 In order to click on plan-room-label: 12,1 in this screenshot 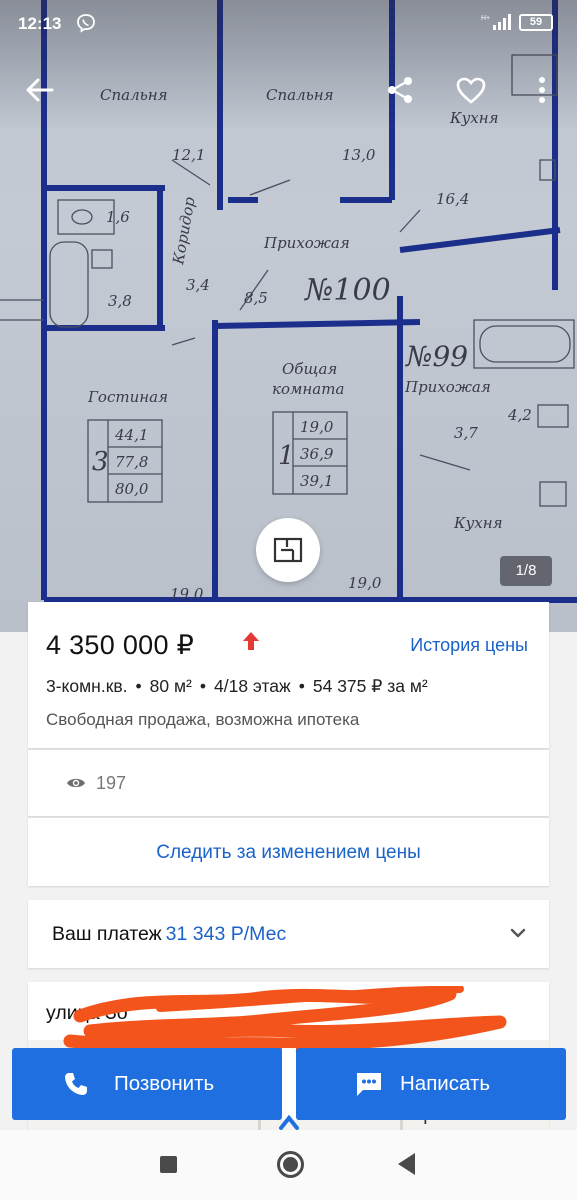, I will do `click(188, 155)`.